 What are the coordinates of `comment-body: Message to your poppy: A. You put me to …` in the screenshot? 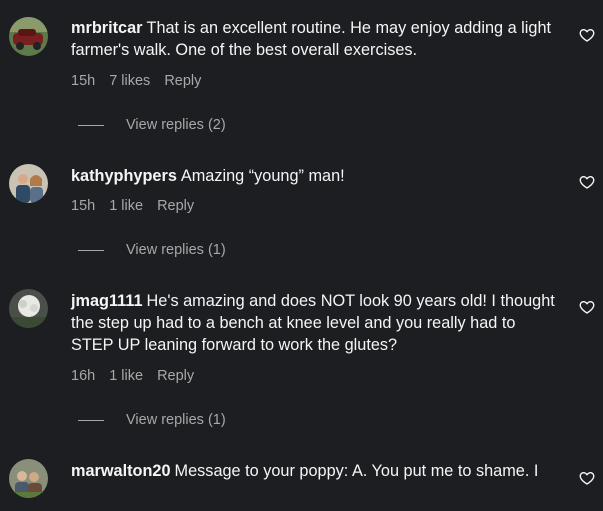 It's located at (356, 471).